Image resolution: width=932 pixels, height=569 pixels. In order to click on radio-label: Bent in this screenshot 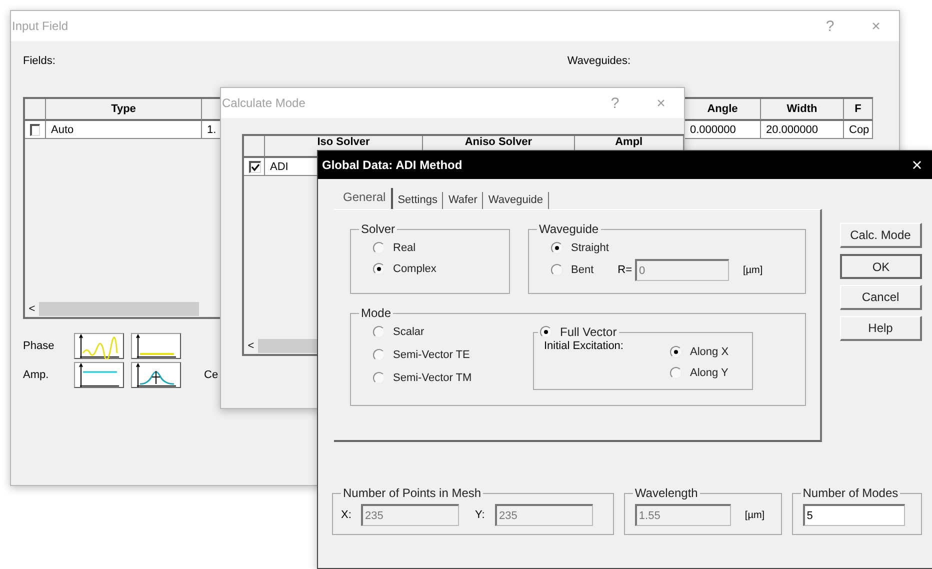, I will do `click(582, 270)`.